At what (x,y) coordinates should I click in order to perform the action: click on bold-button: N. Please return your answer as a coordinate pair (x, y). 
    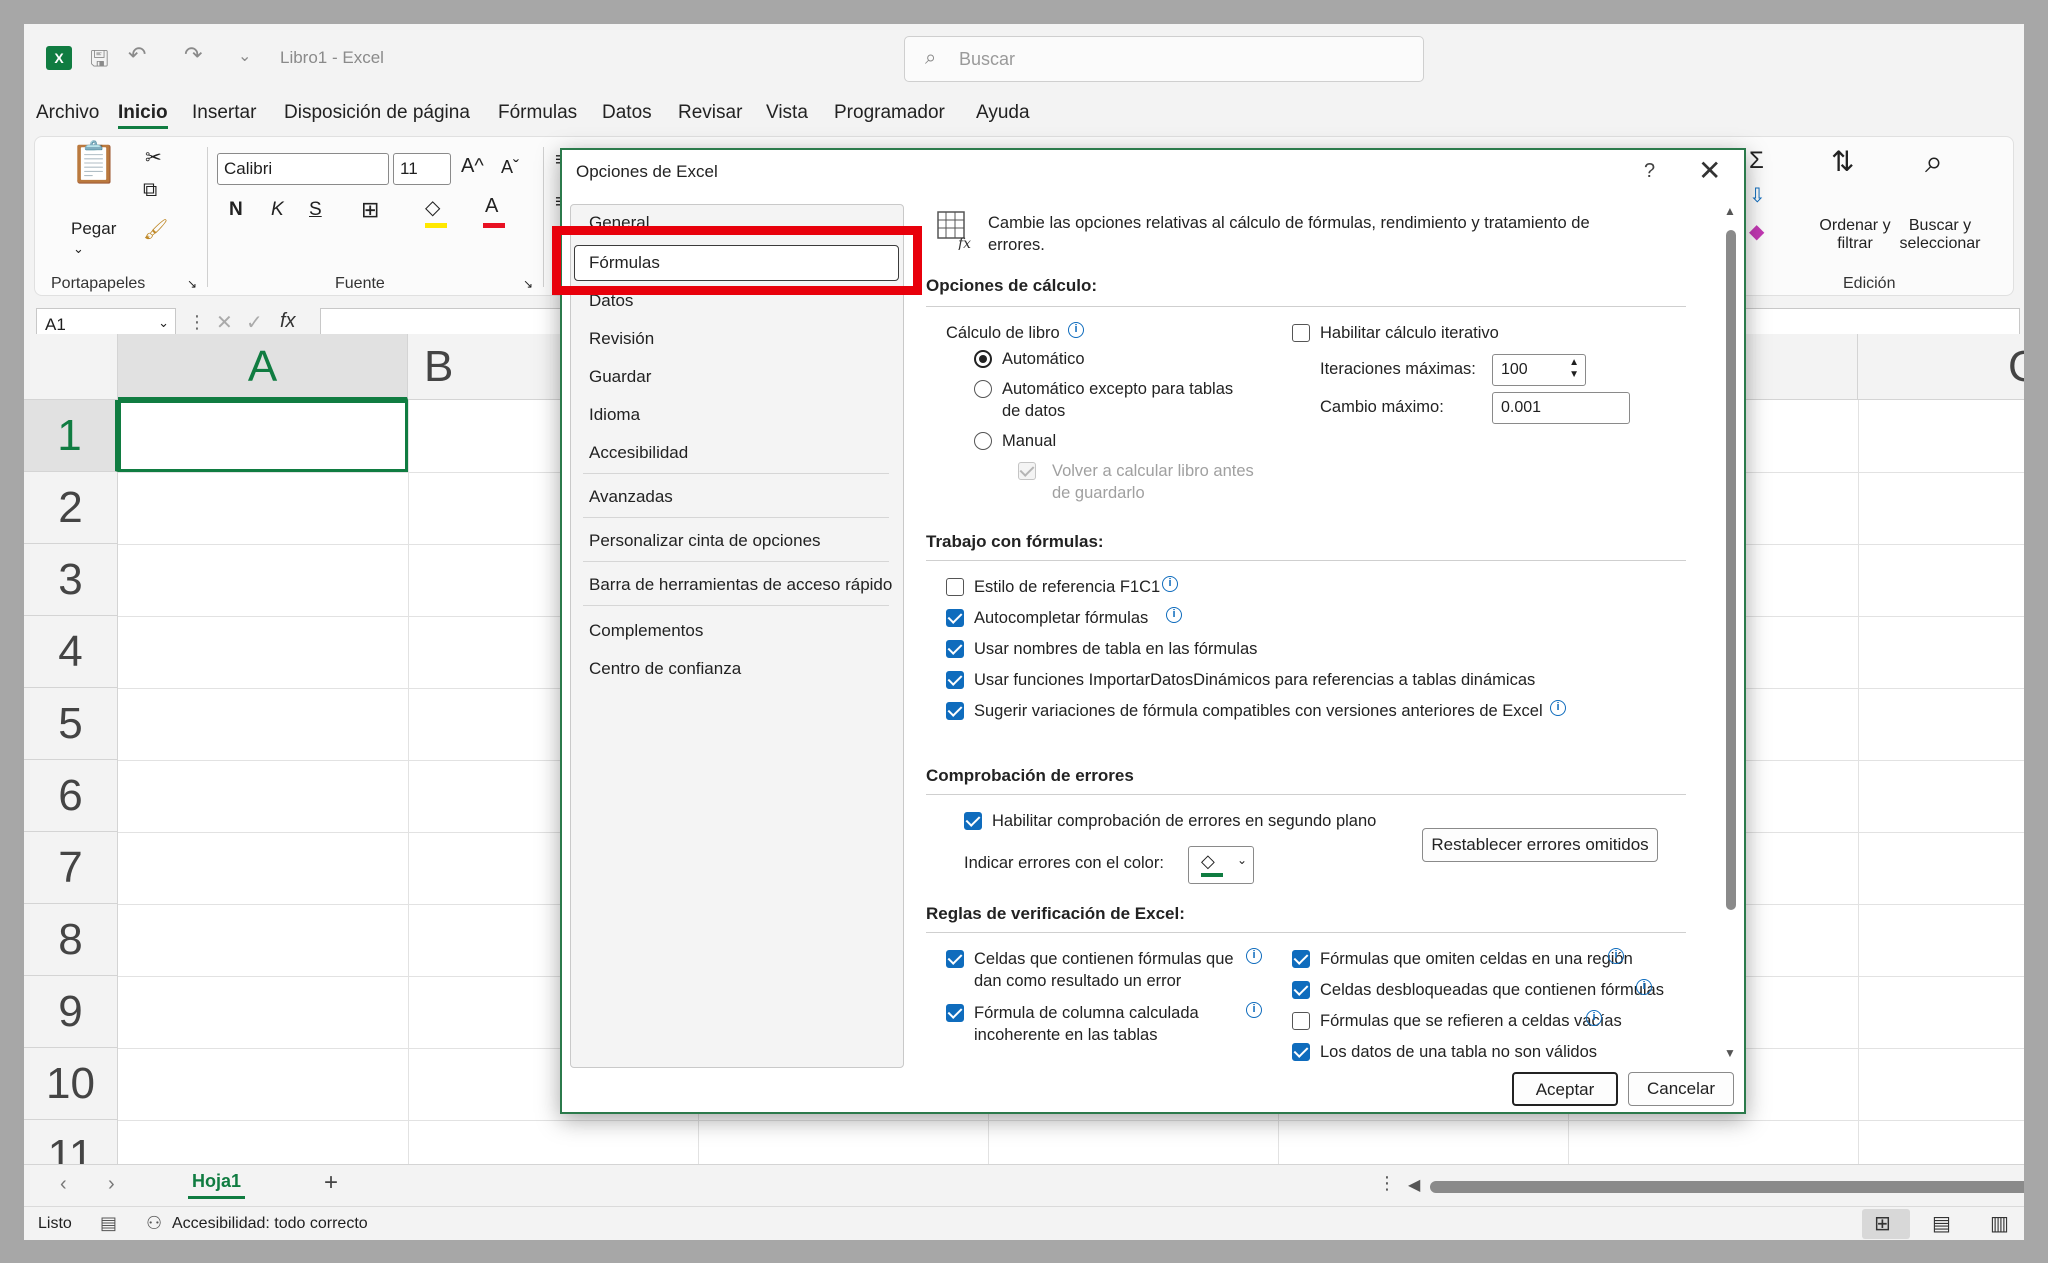
    Looking at the image, I should click on (236, 210).